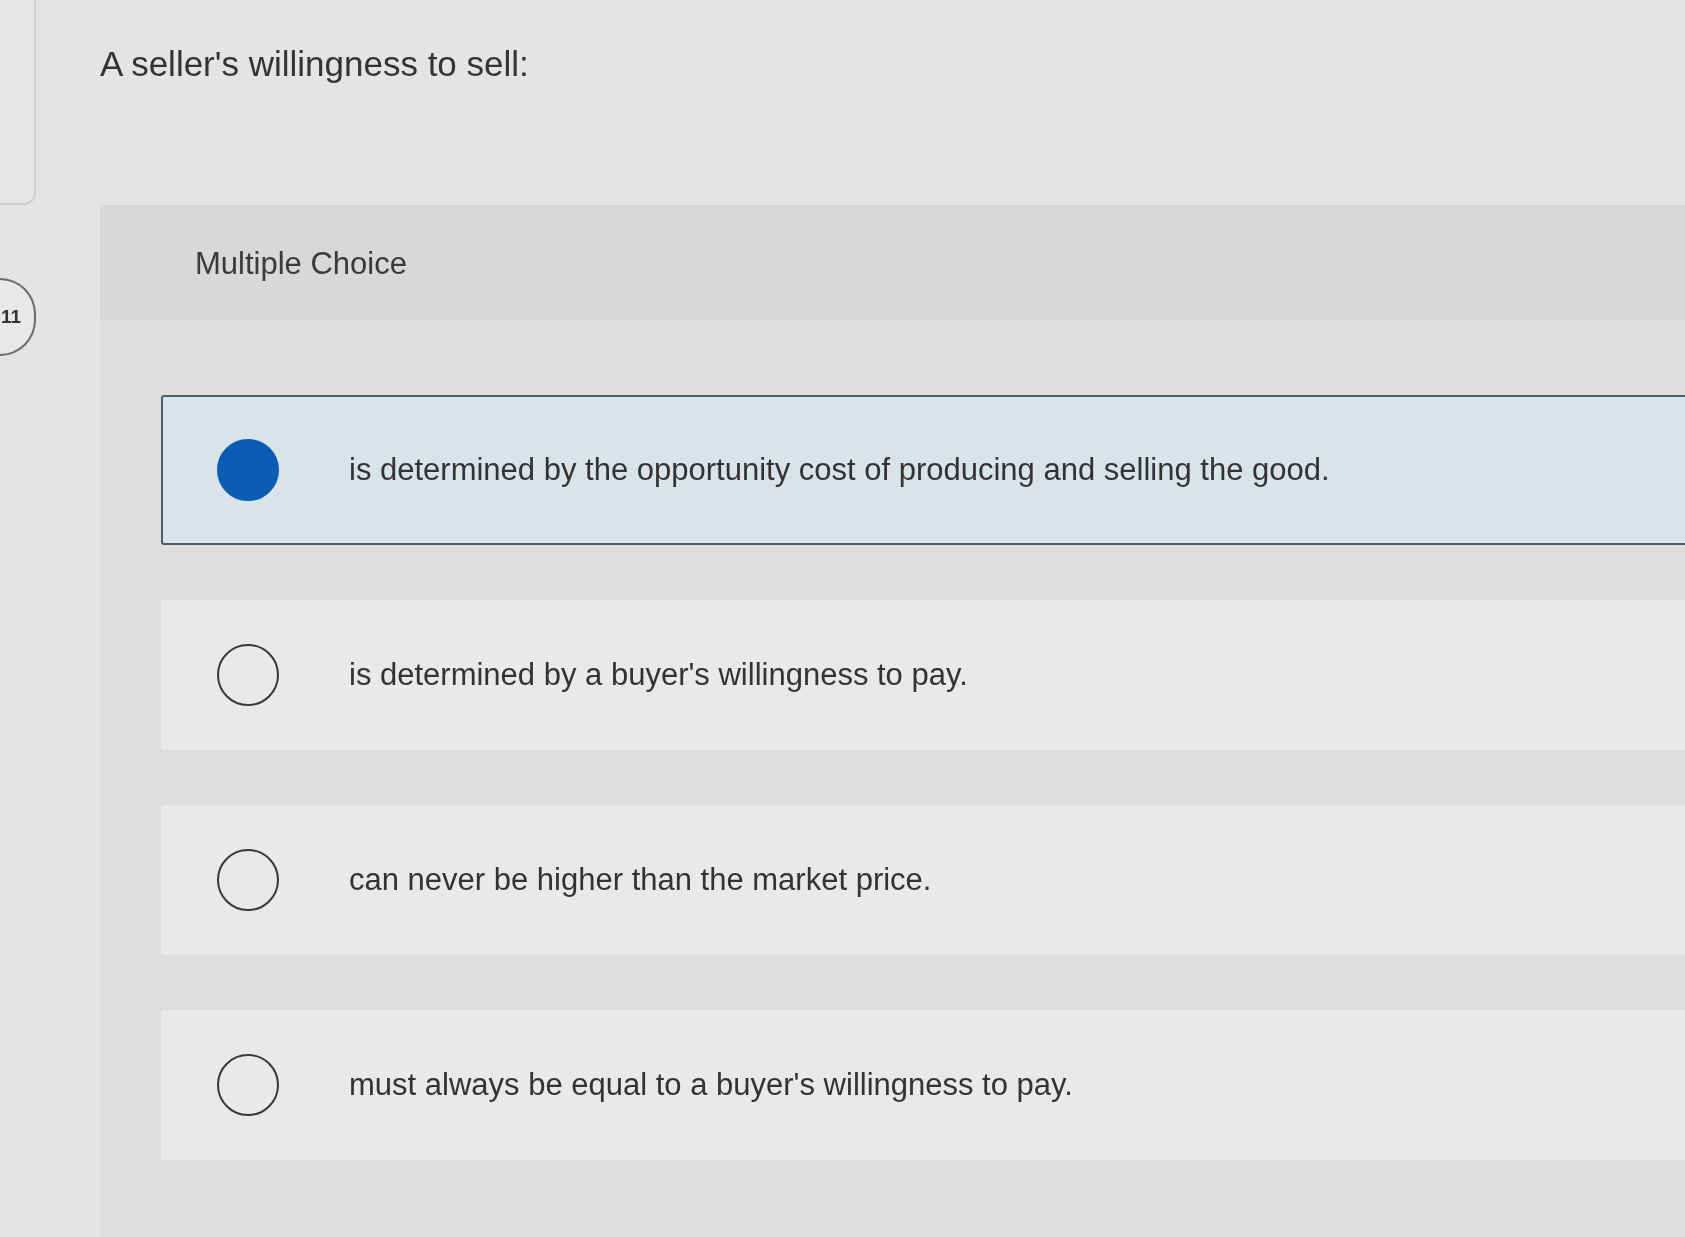 The image size is (1685, 1237). What do you see at coordinates (923, 1085) in the screenshot?
I see `answer-option: must always be equal to a buyer's willingness to pay.` at bounding box center [923, 1085].